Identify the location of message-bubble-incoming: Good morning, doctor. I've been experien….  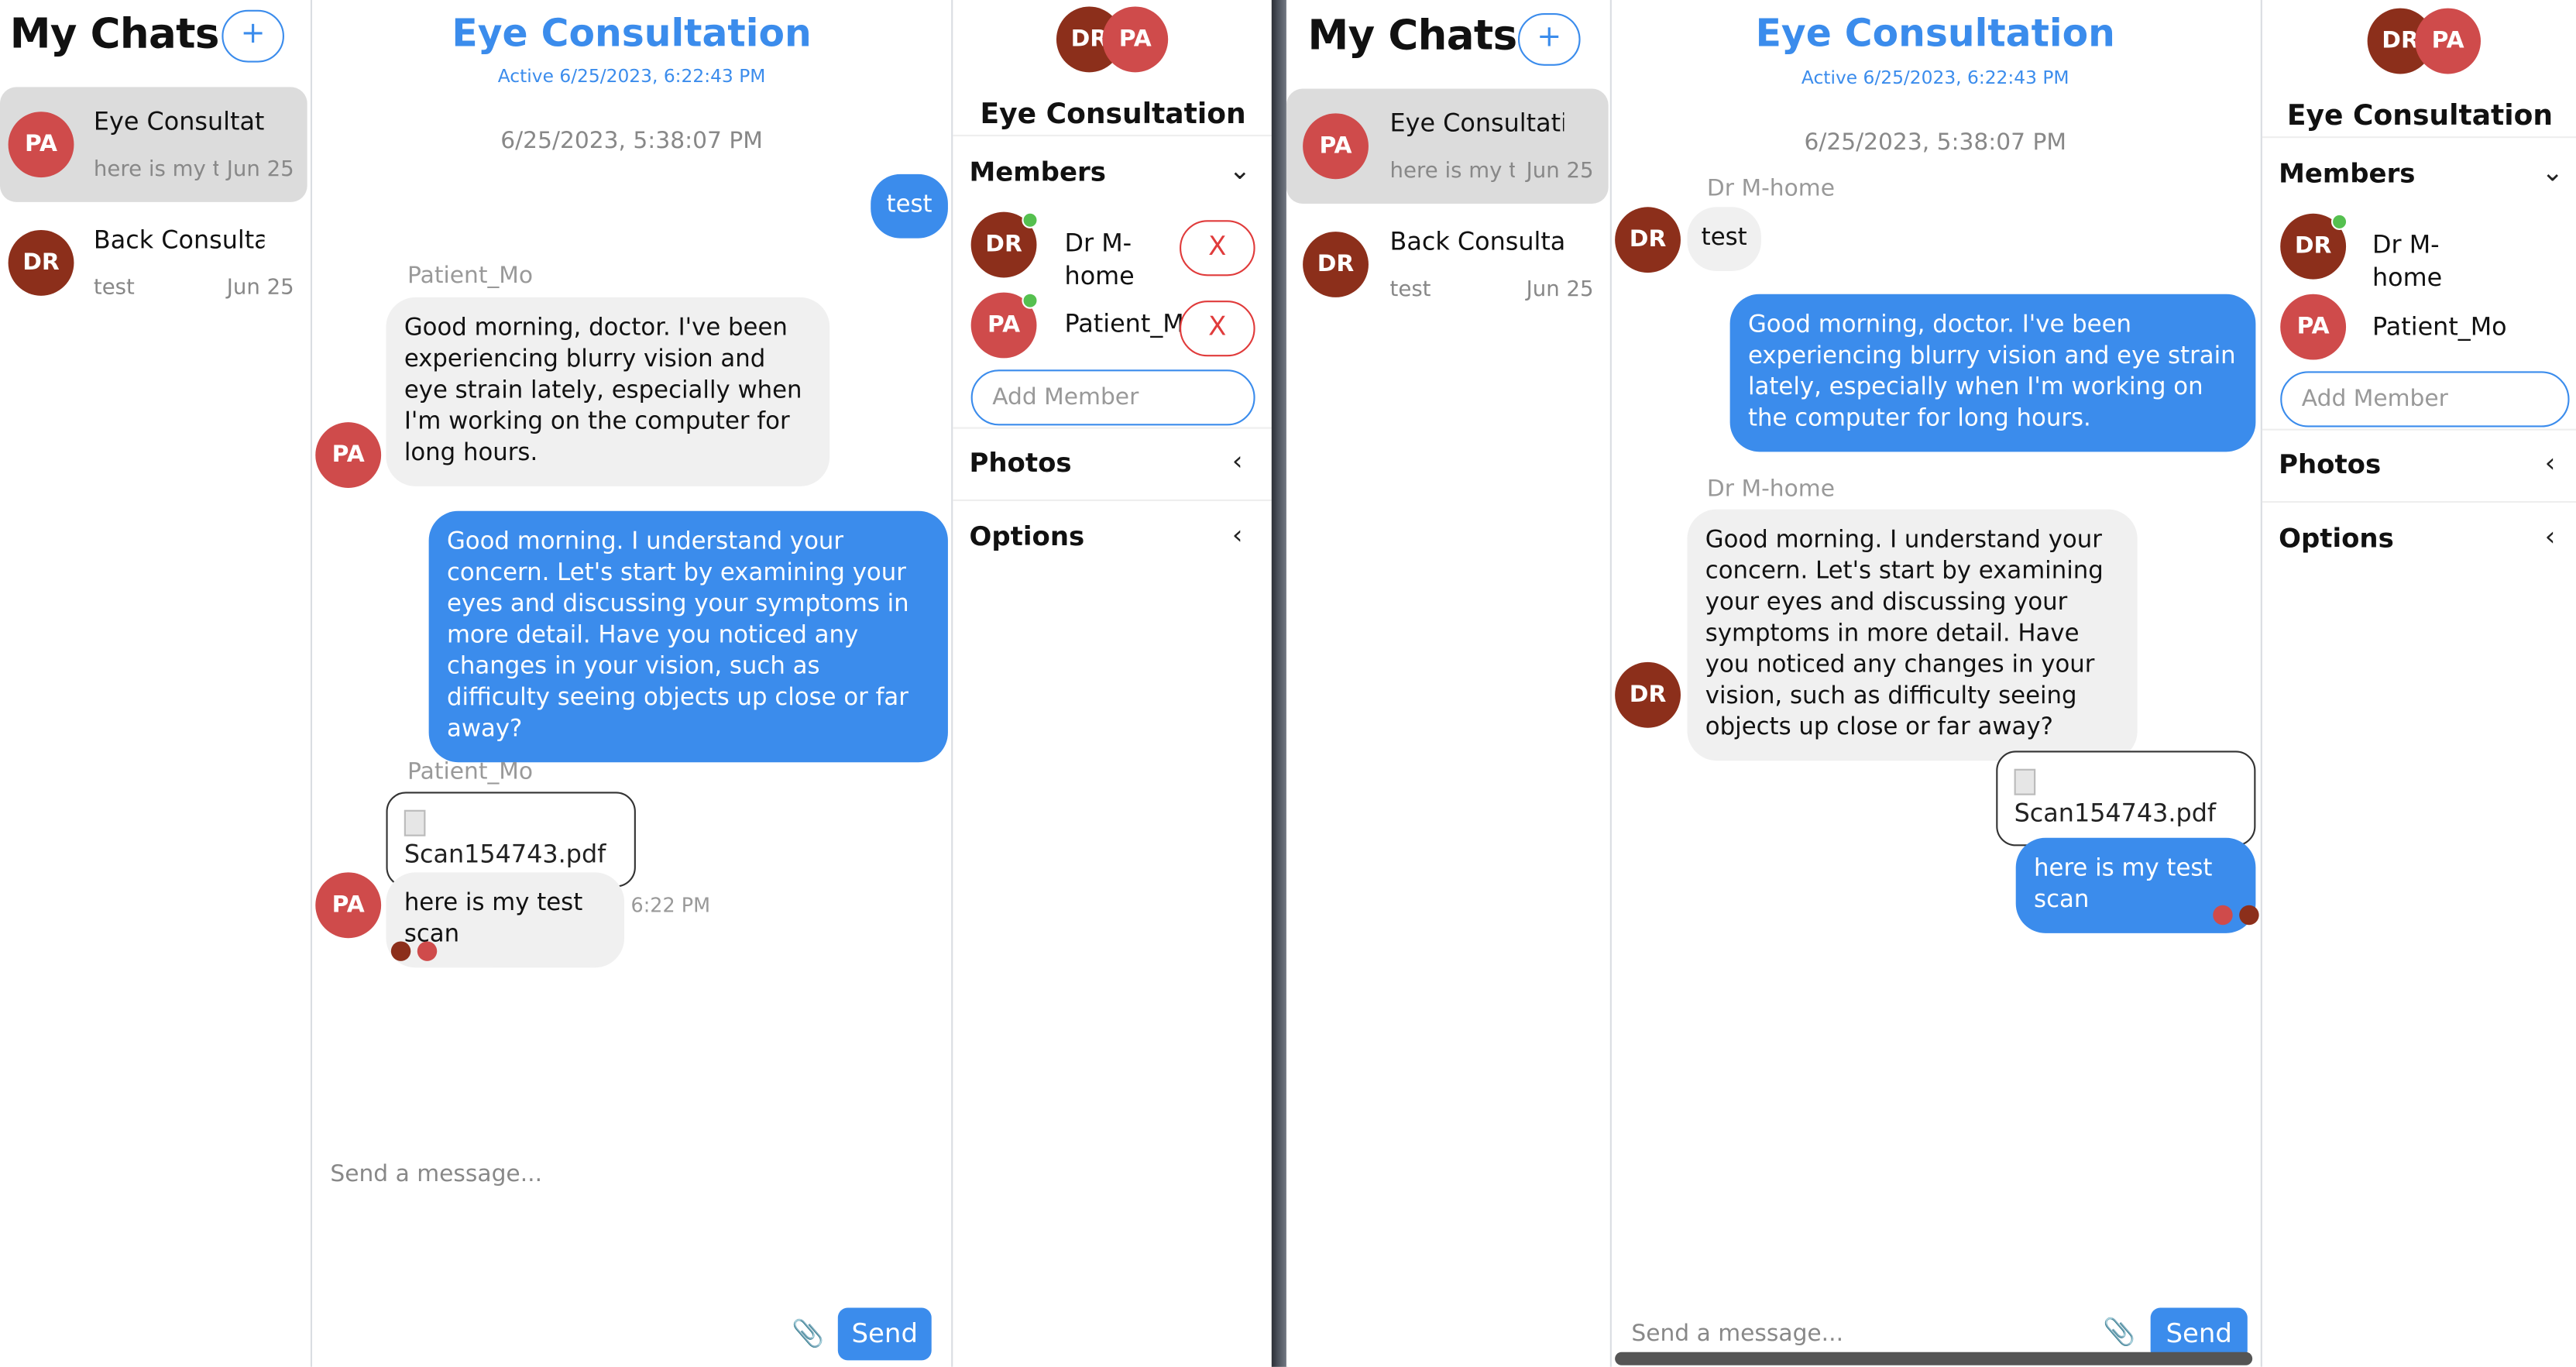
(608, 391).